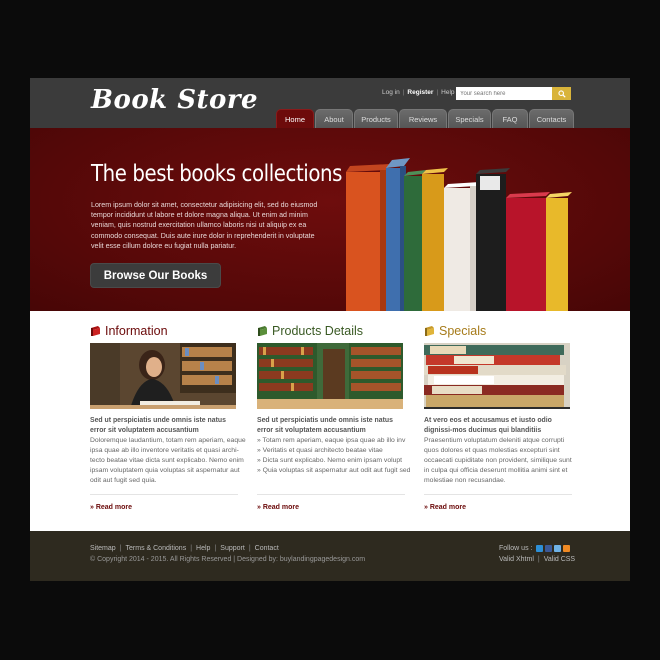 The height and width of the screenshot is (660, 660). What do you see at coordinates (559, 559) in the screenshot?
I see `valid-css-link: Valid CSS` at bounding box center [559, 559].